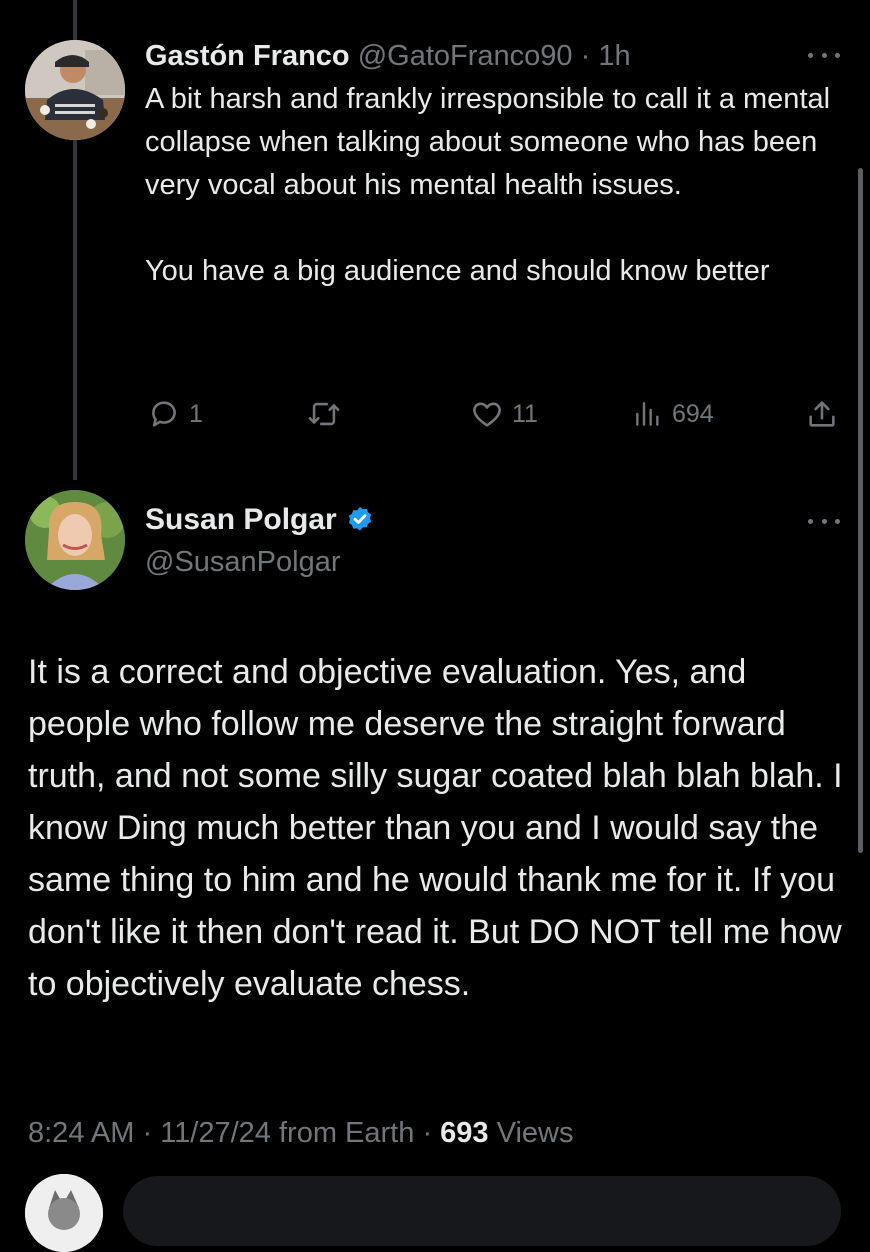 Image resolution: width=870 pixels, height=1252 pixels. Describe the element at coordinates (860, 510) in the screenshot. I see `scrollbar` at that location.